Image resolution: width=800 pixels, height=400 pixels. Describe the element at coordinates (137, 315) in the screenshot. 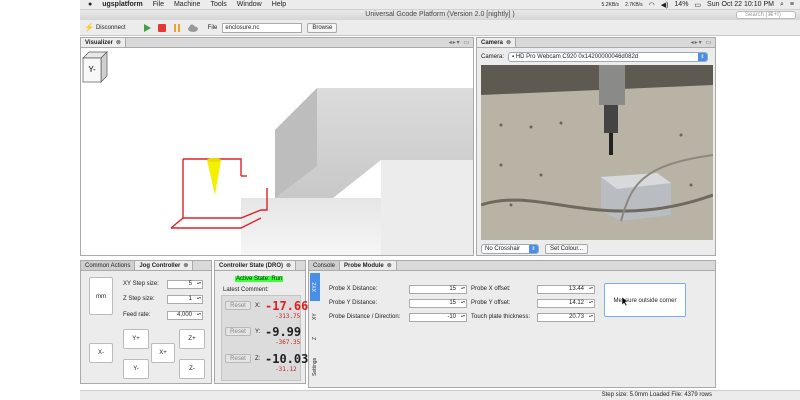

I see `feed-rate-label: Feed rate:` at that location.